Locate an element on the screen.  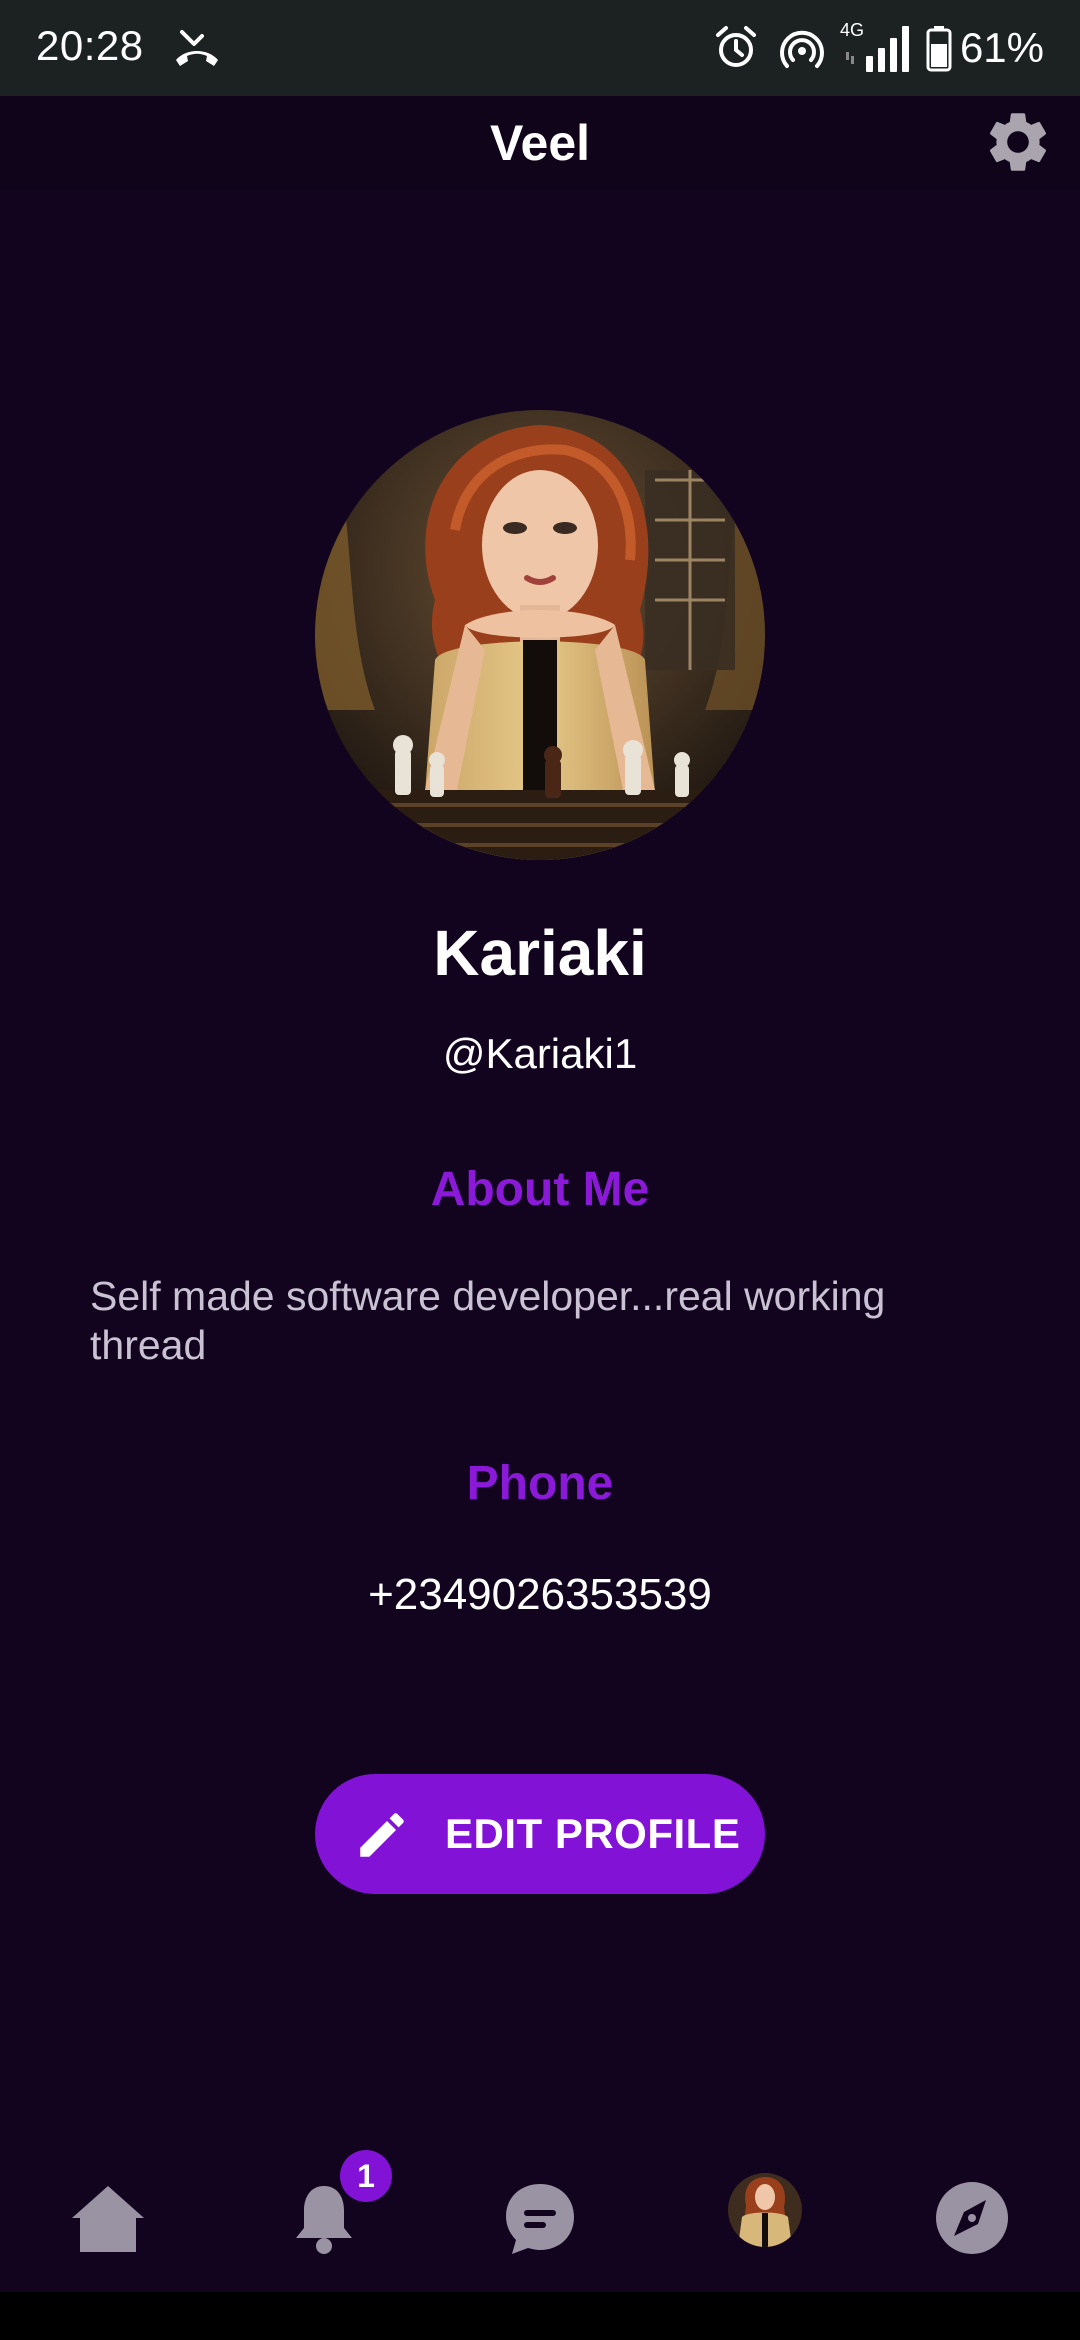
edit-profile-label: EDIT PROFILE is located at coordinates (593, 1833).